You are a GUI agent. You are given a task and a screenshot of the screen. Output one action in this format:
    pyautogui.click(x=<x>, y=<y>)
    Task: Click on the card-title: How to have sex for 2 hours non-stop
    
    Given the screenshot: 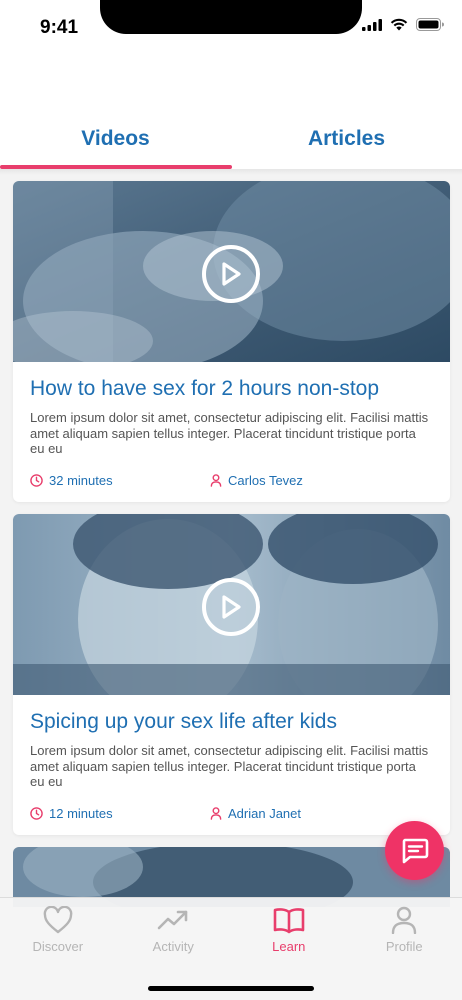 What is the action you would take?
    pyautogui.click(x=231, y=389)
    